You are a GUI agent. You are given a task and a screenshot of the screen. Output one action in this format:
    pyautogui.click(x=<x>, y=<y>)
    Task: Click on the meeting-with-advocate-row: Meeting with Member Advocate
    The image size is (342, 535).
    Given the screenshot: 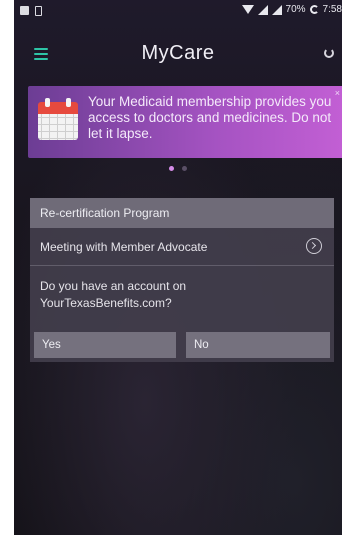 What is the action you would take?
    pyautogui.click(x=182, y=247)
    